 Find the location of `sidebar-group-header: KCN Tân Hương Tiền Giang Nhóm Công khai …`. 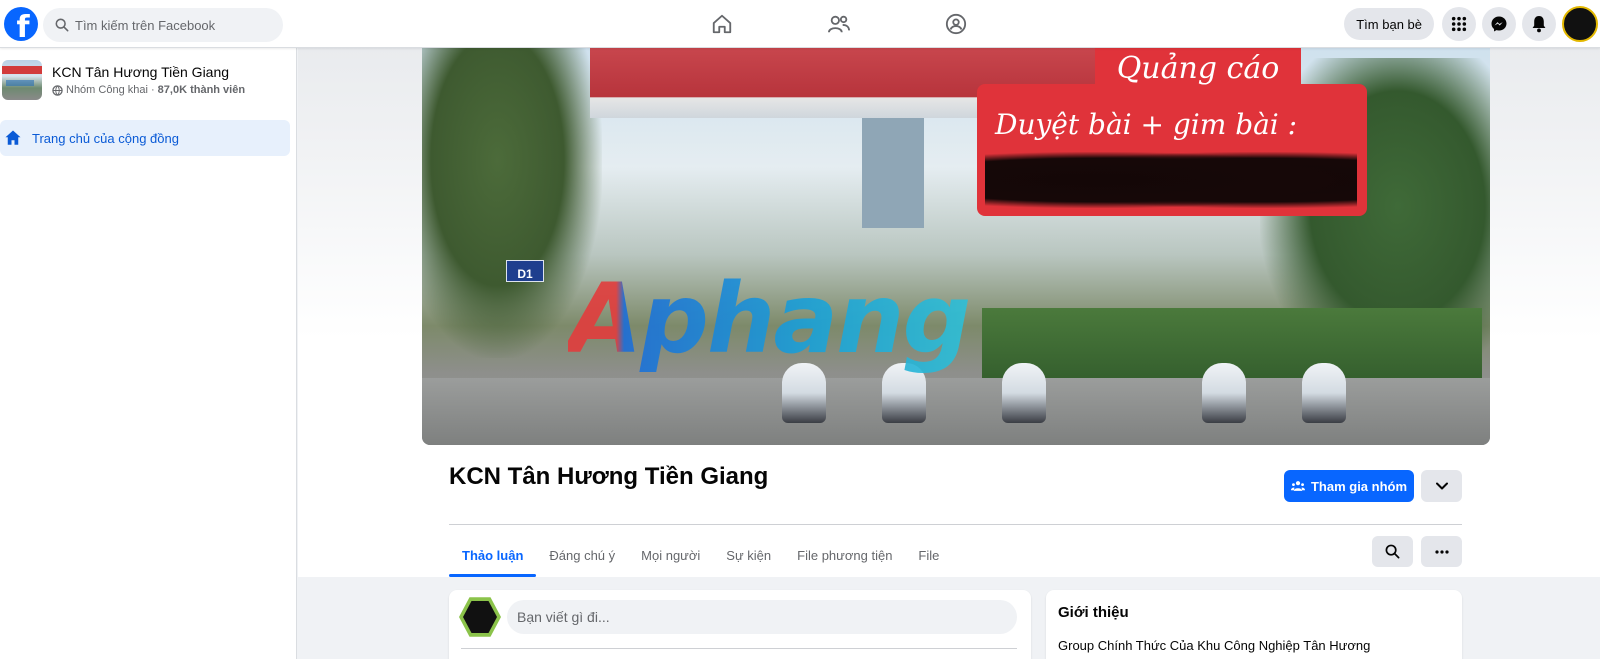

sidebar-group-header: KCN Tân Hương Tiền Giang Nhóm Công khai … is located at coordinates (148, 74).